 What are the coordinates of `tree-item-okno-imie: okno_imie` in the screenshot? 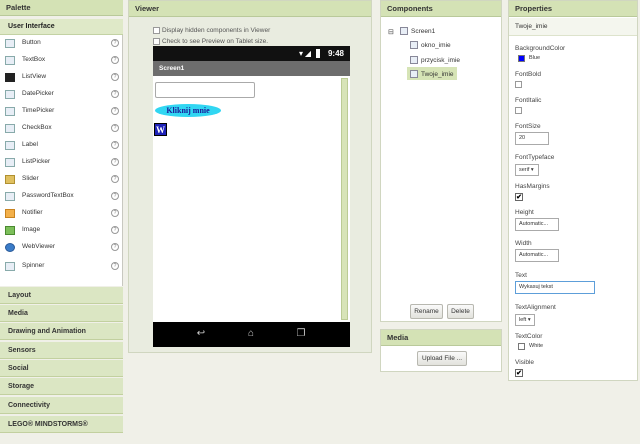 It's located at (436, 45).